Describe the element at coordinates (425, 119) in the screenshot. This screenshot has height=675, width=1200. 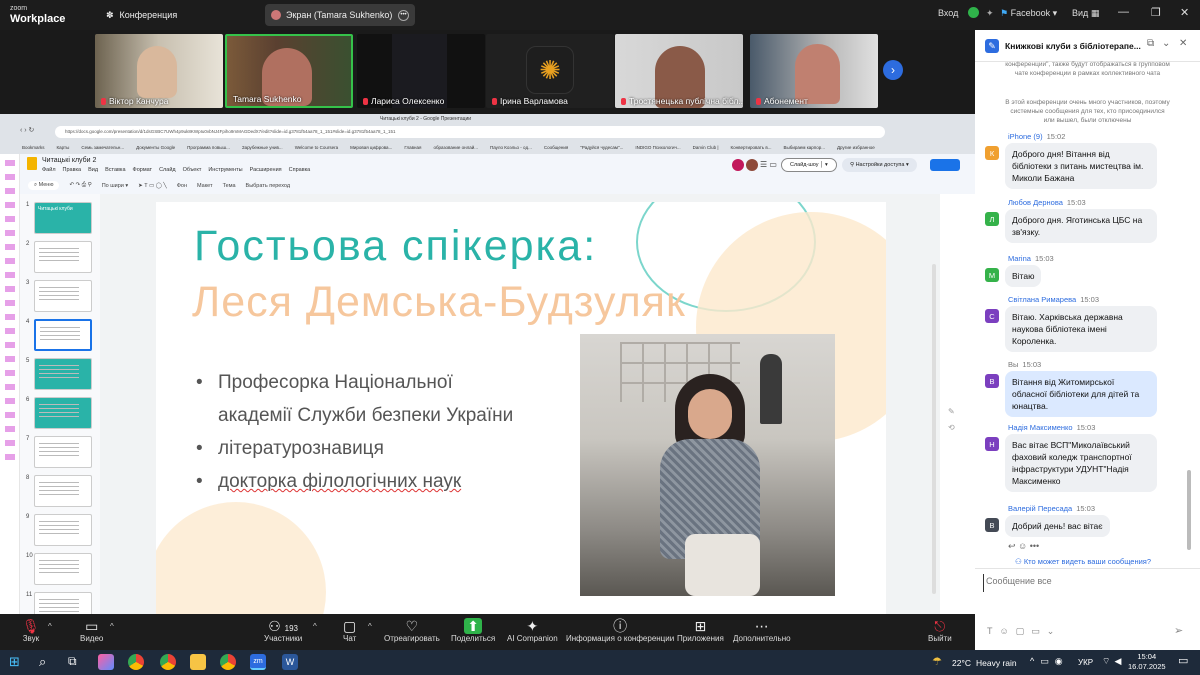
I see `browser-tab-title: Читацькі клуби 2 - Google Презентации` at that location.